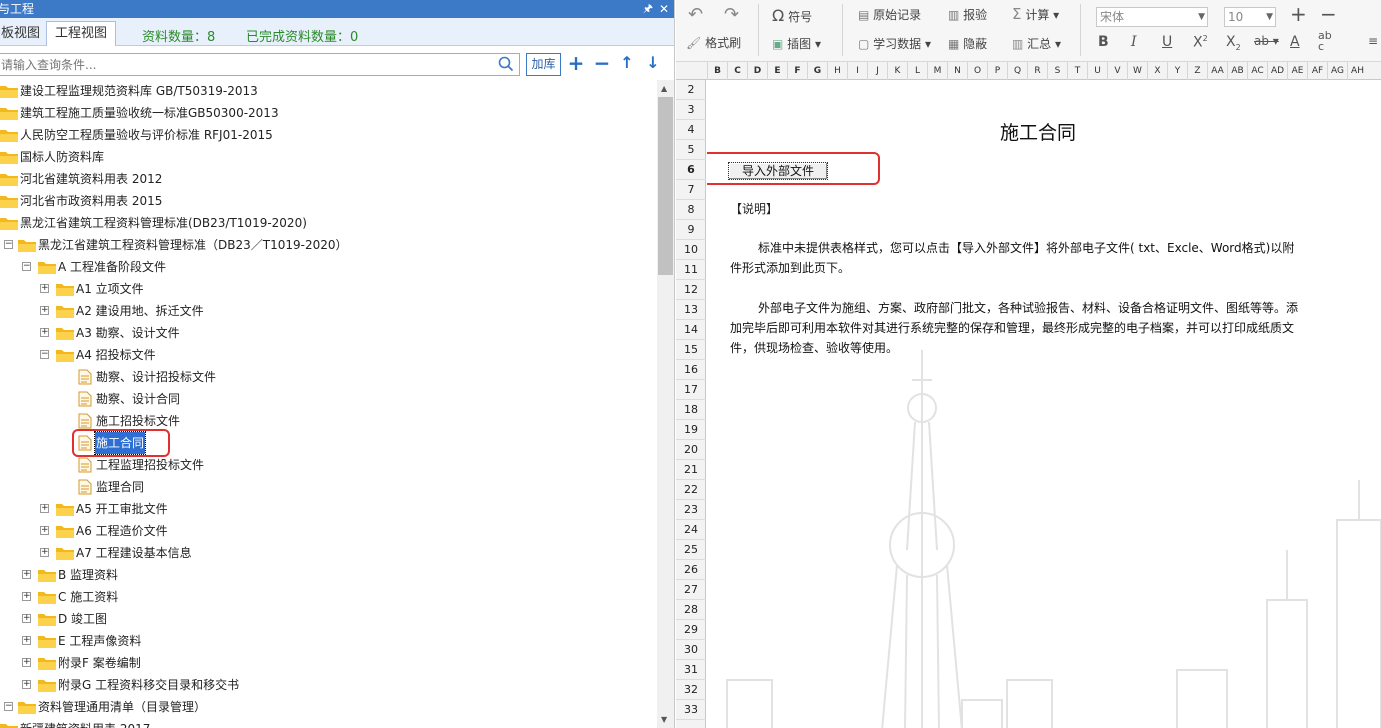  What do you see at coordinates (140, 311) in the screenshot?
I see `tree-item: A2 建设用地、拆迁文件` at bounding box center [140, 311].